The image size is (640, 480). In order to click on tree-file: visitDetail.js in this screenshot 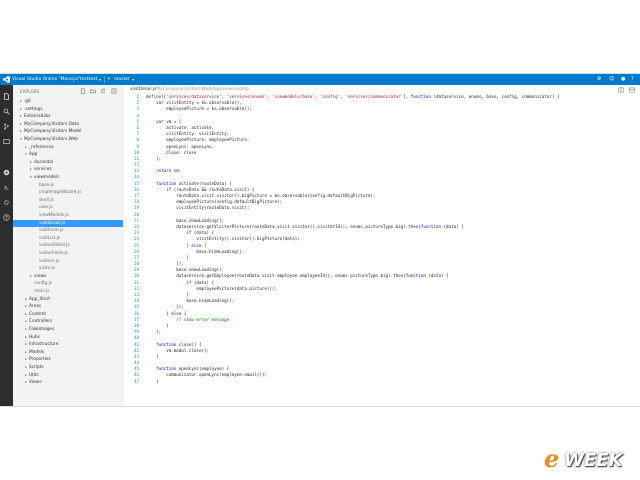, I will do `click(68, 223)`.